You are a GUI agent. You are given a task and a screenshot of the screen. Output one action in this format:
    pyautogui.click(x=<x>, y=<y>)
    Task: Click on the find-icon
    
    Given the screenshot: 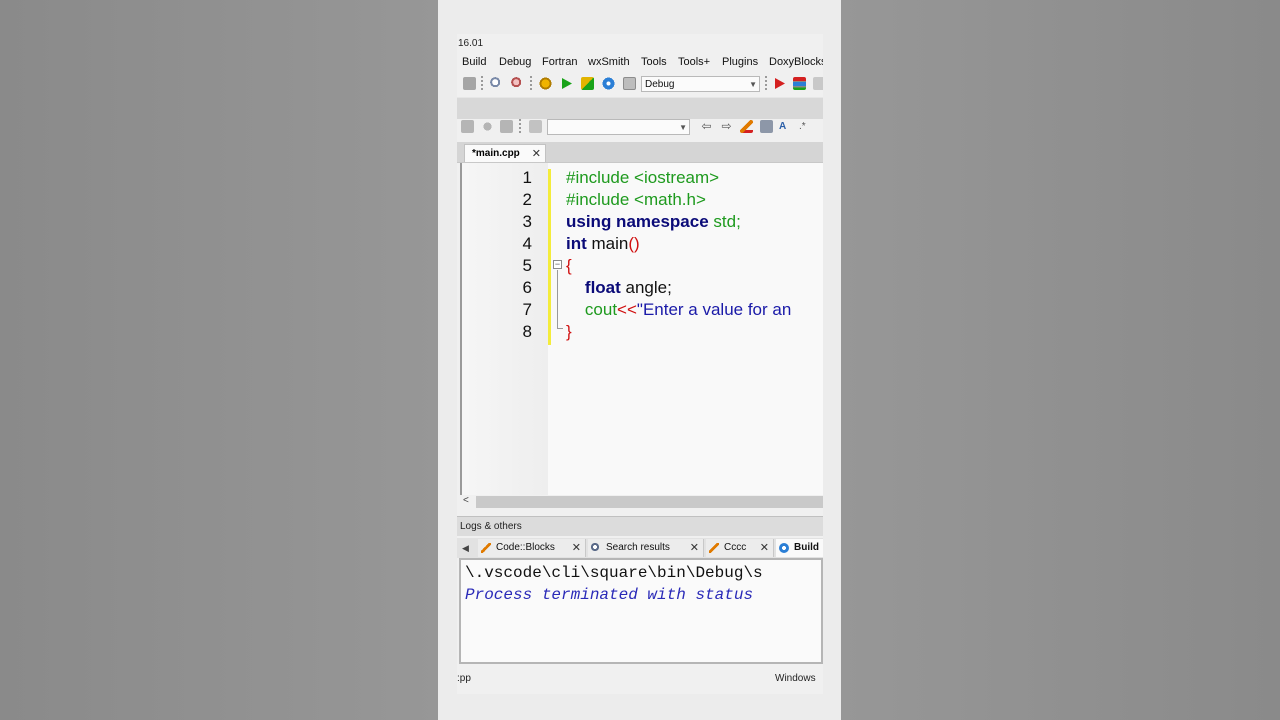 What is the action you would take?
    pyautogui.click(x=496, y=83)
    